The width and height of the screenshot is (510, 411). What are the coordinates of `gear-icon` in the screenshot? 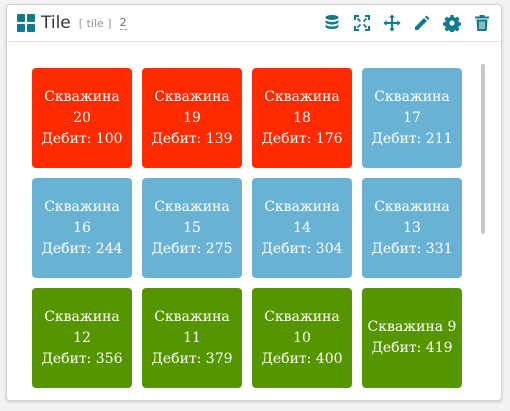 It's located at (452, 23).